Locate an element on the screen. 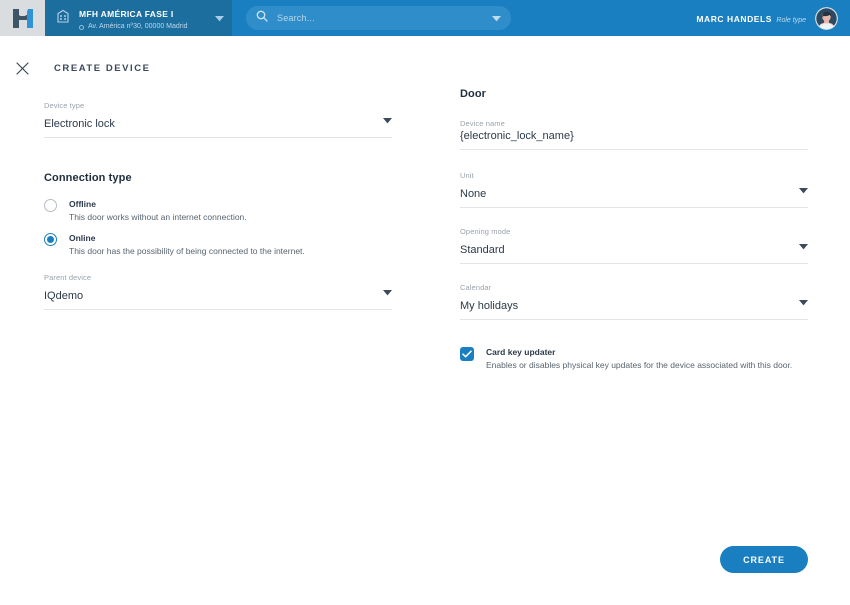 Image resolution: width=850 pixels, height=605 pixels. device-type-field: Device type Electronic lock is located at coordinates (218, 119).